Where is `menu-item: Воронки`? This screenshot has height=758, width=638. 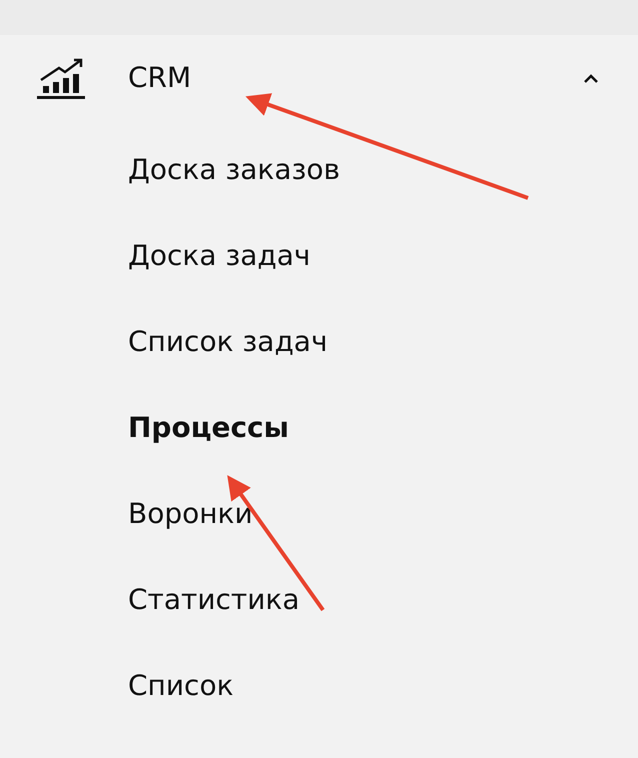 menu-item: Воронки is located at coordinates (319, 514).